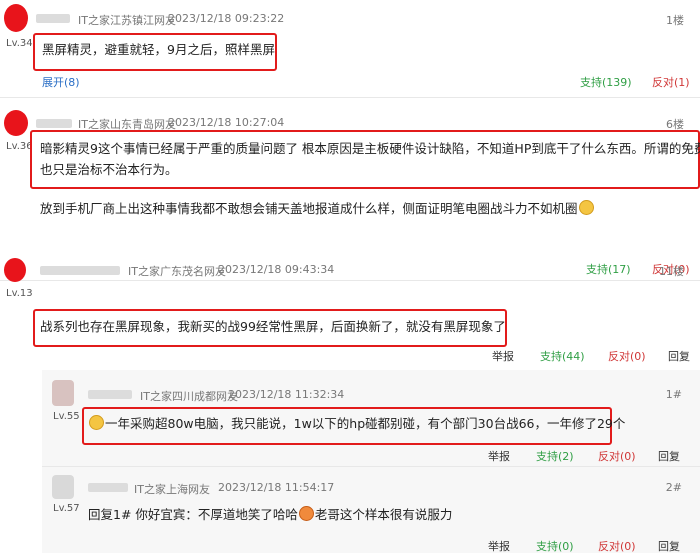 This screenshot has width=700, height=554. I want to click on support-button: 支持(139), so click(606, 82).